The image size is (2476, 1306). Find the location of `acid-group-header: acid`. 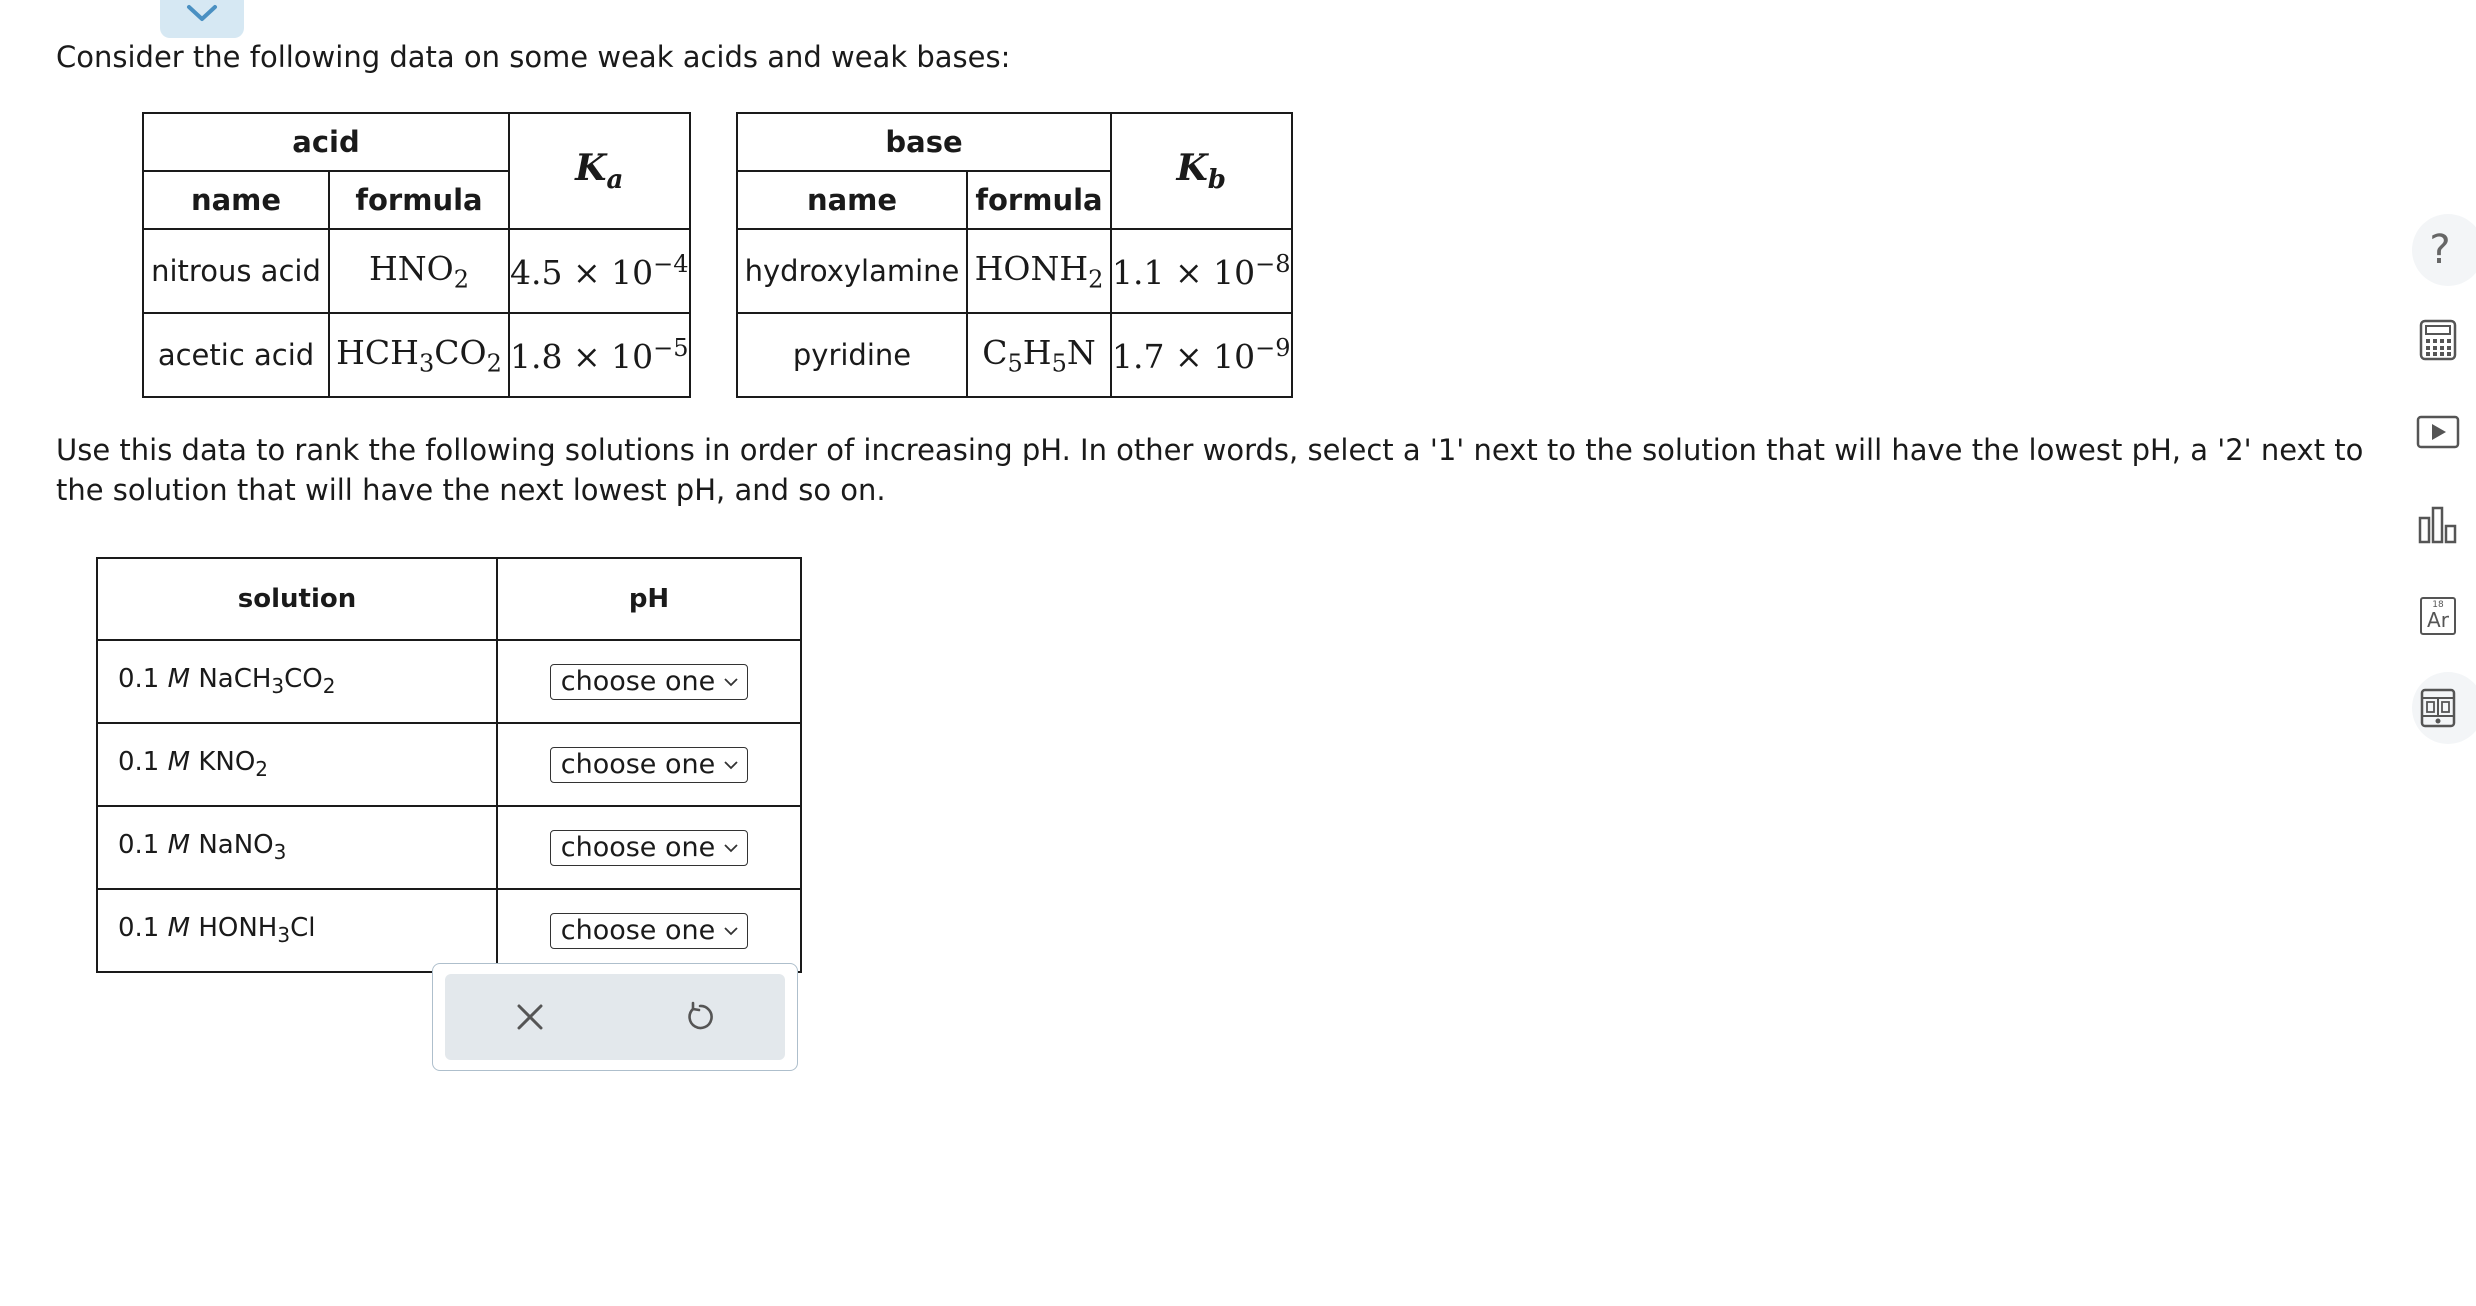

acid-group-header: acid is located at coordinates (326, 142).